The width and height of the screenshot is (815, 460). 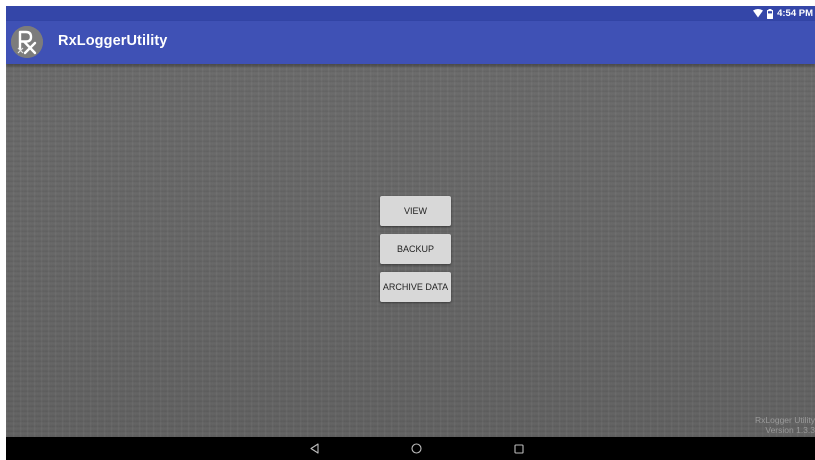 I want to click on app-bar: RxLoggerUtility, so click(x=410, y=42).